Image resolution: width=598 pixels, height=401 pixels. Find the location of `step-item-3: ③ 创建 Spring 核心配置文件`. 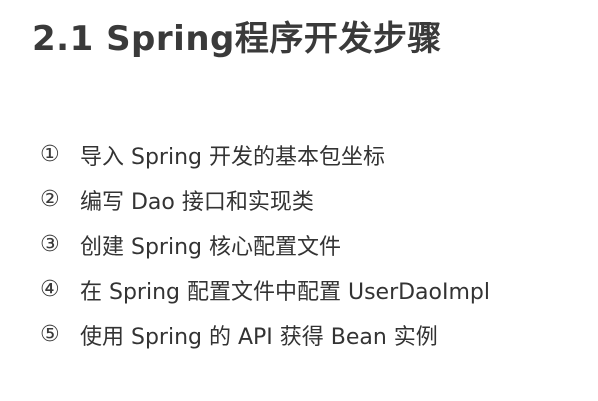

step-item-3: ③ 创建 Spring 核心配置文件 is located at coordinates (265, 244).